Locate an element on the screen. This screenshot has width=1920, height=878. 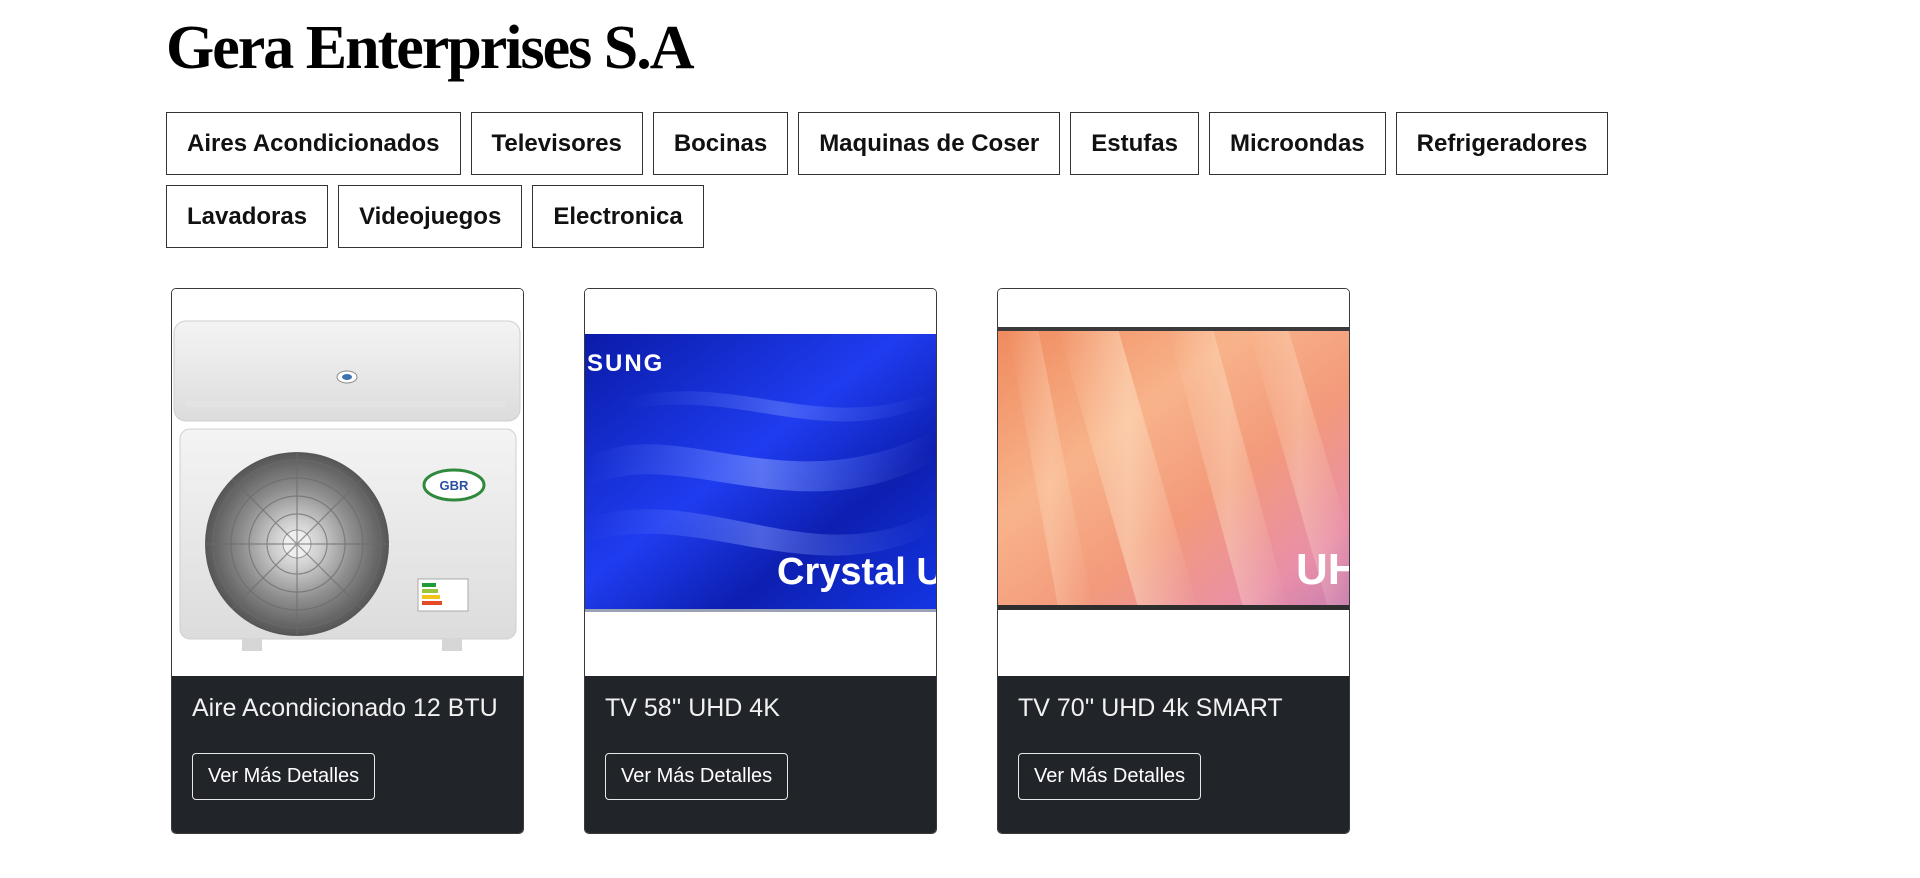
nav-lavadoras-button: Lavadoras is located at coordinates (247, 216).